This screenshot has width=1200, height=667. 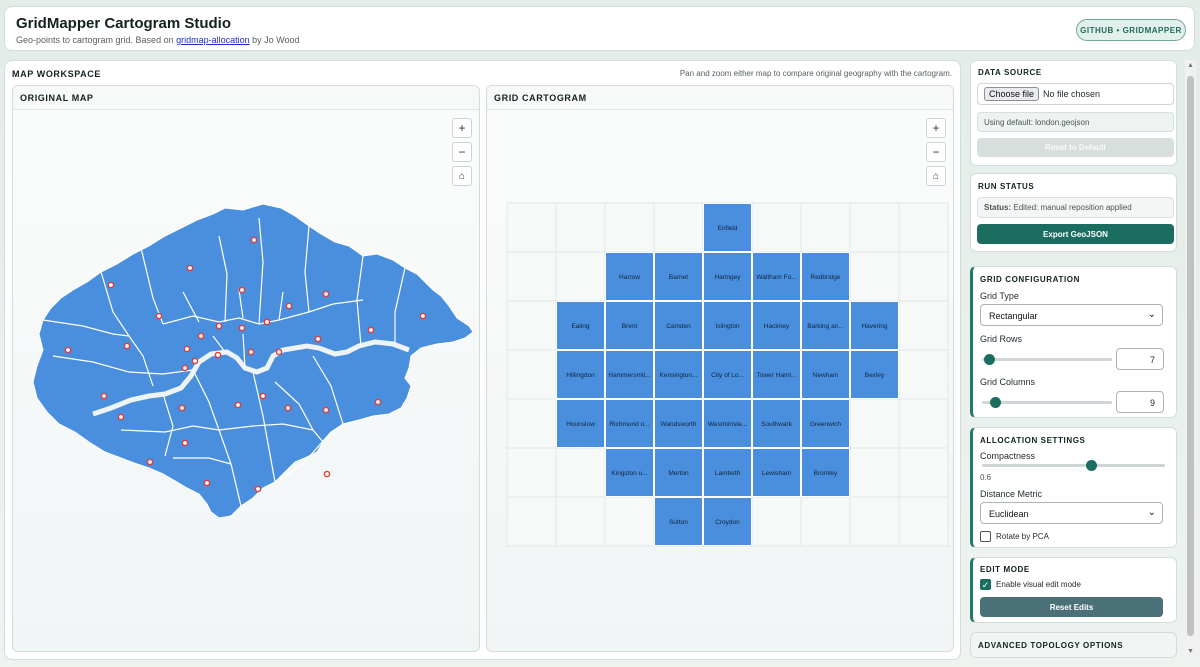 What do you see at coordinates (629, 325) in the screenshot?
I see `grid-cell: Brent` at bounding box center [629, 325].